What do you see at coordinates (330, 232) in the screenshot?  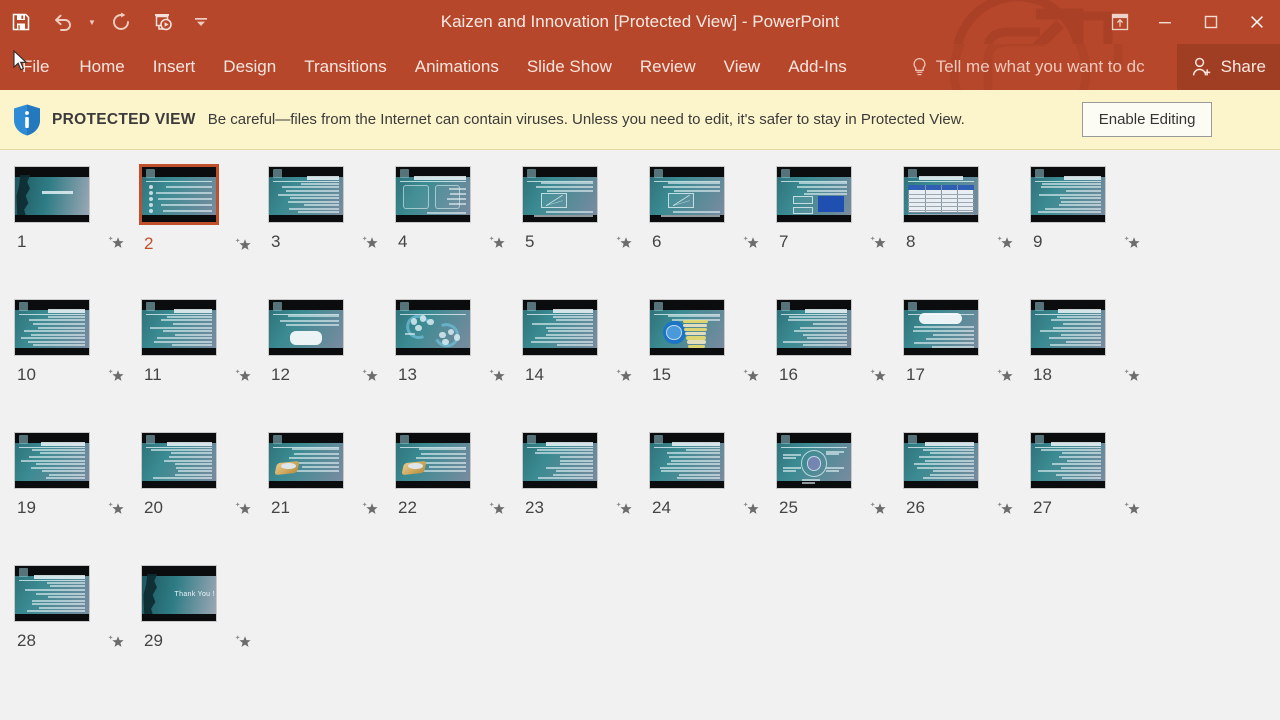 I see `slide-thumbnail-cell: 3` at bounding box center [330, 232].